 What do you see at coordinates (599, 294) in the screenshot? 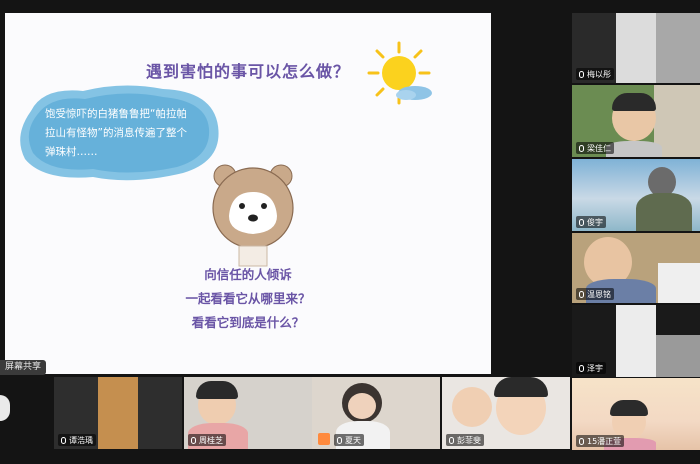
I see `participant-name: 温恩铭` at bounding box center [599, 294].